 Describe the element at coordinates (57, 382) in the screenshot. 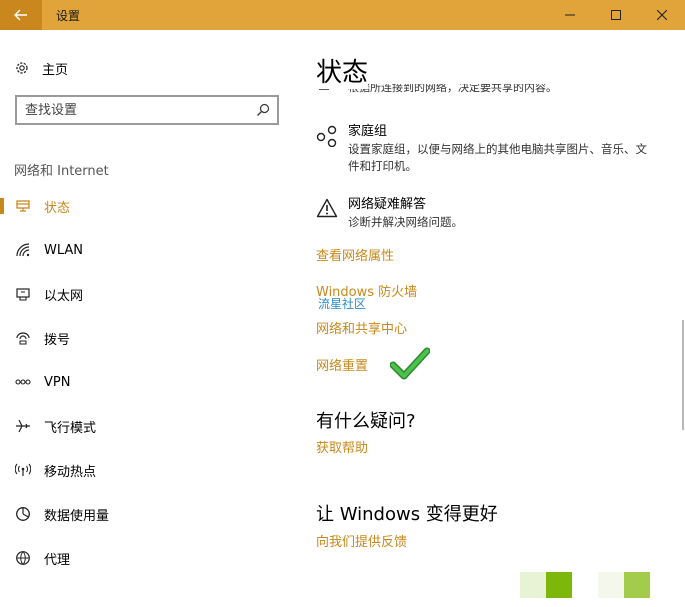

I see `sidebar-item-label: VPN` at that location.